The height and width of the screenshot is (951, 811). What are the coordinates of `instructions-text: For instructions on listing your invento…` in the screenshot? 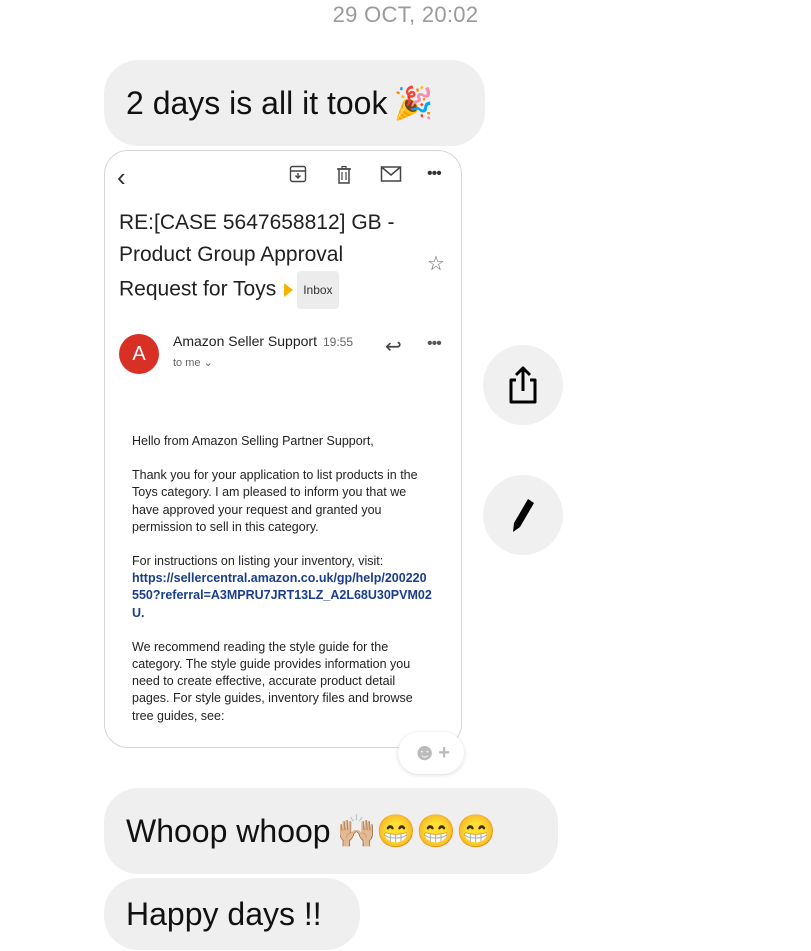 It's located at (258, 561).